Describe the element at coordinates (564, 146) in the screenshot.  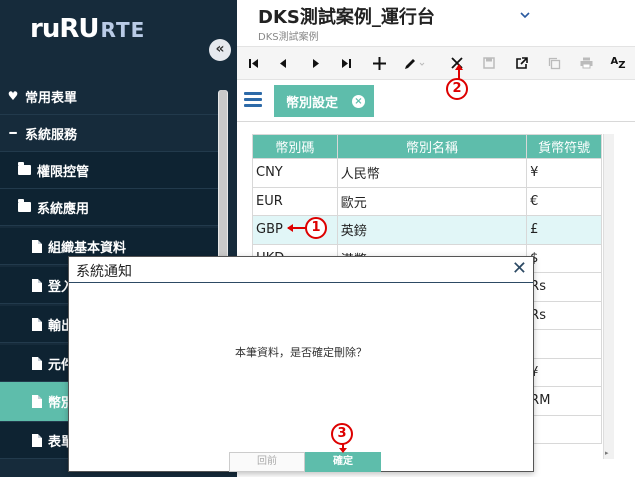
I see `column-header: 貨幣符號` at that location.